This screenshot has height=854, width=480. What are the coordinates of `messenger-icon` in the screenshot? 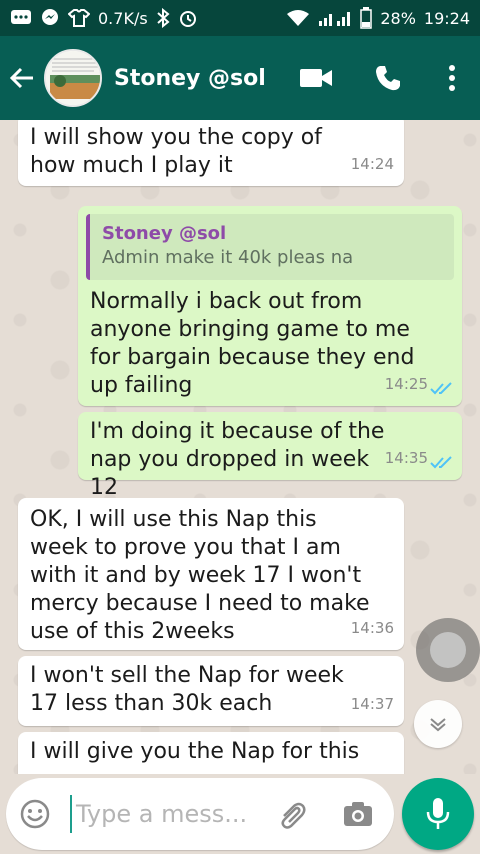 It's located at (50, 18).